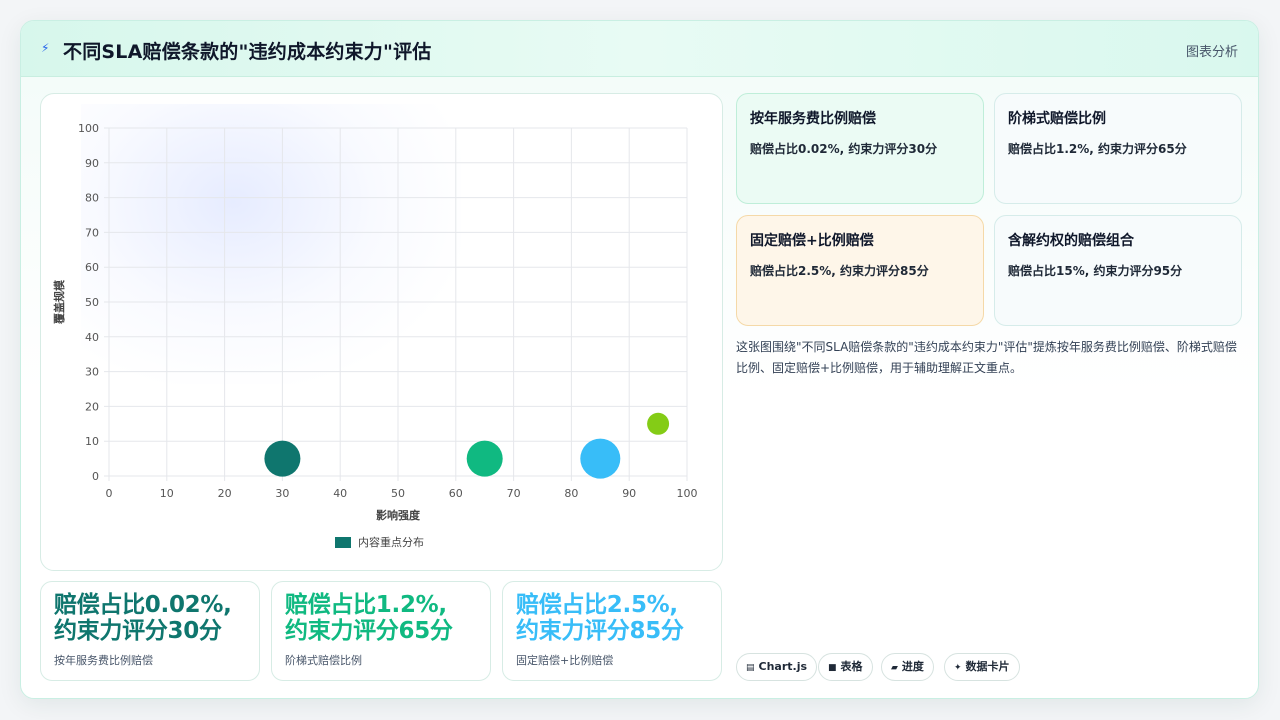  Describe the element at coordinates (92, 337) in the screenshot. I see `y-tick-label: 40` at that location.